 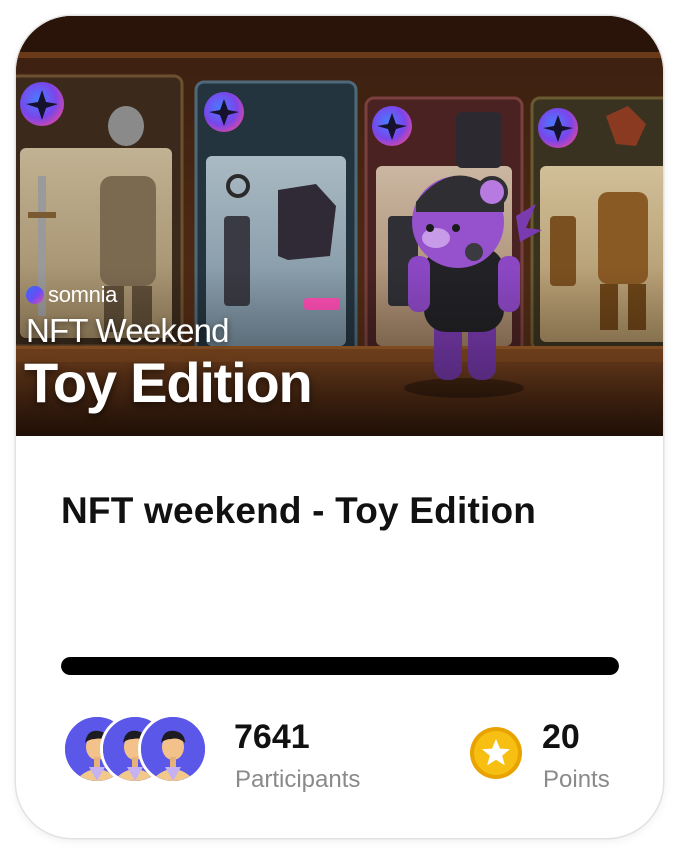 I want to click on participants-count: 7641, so click(x=272, y=737).